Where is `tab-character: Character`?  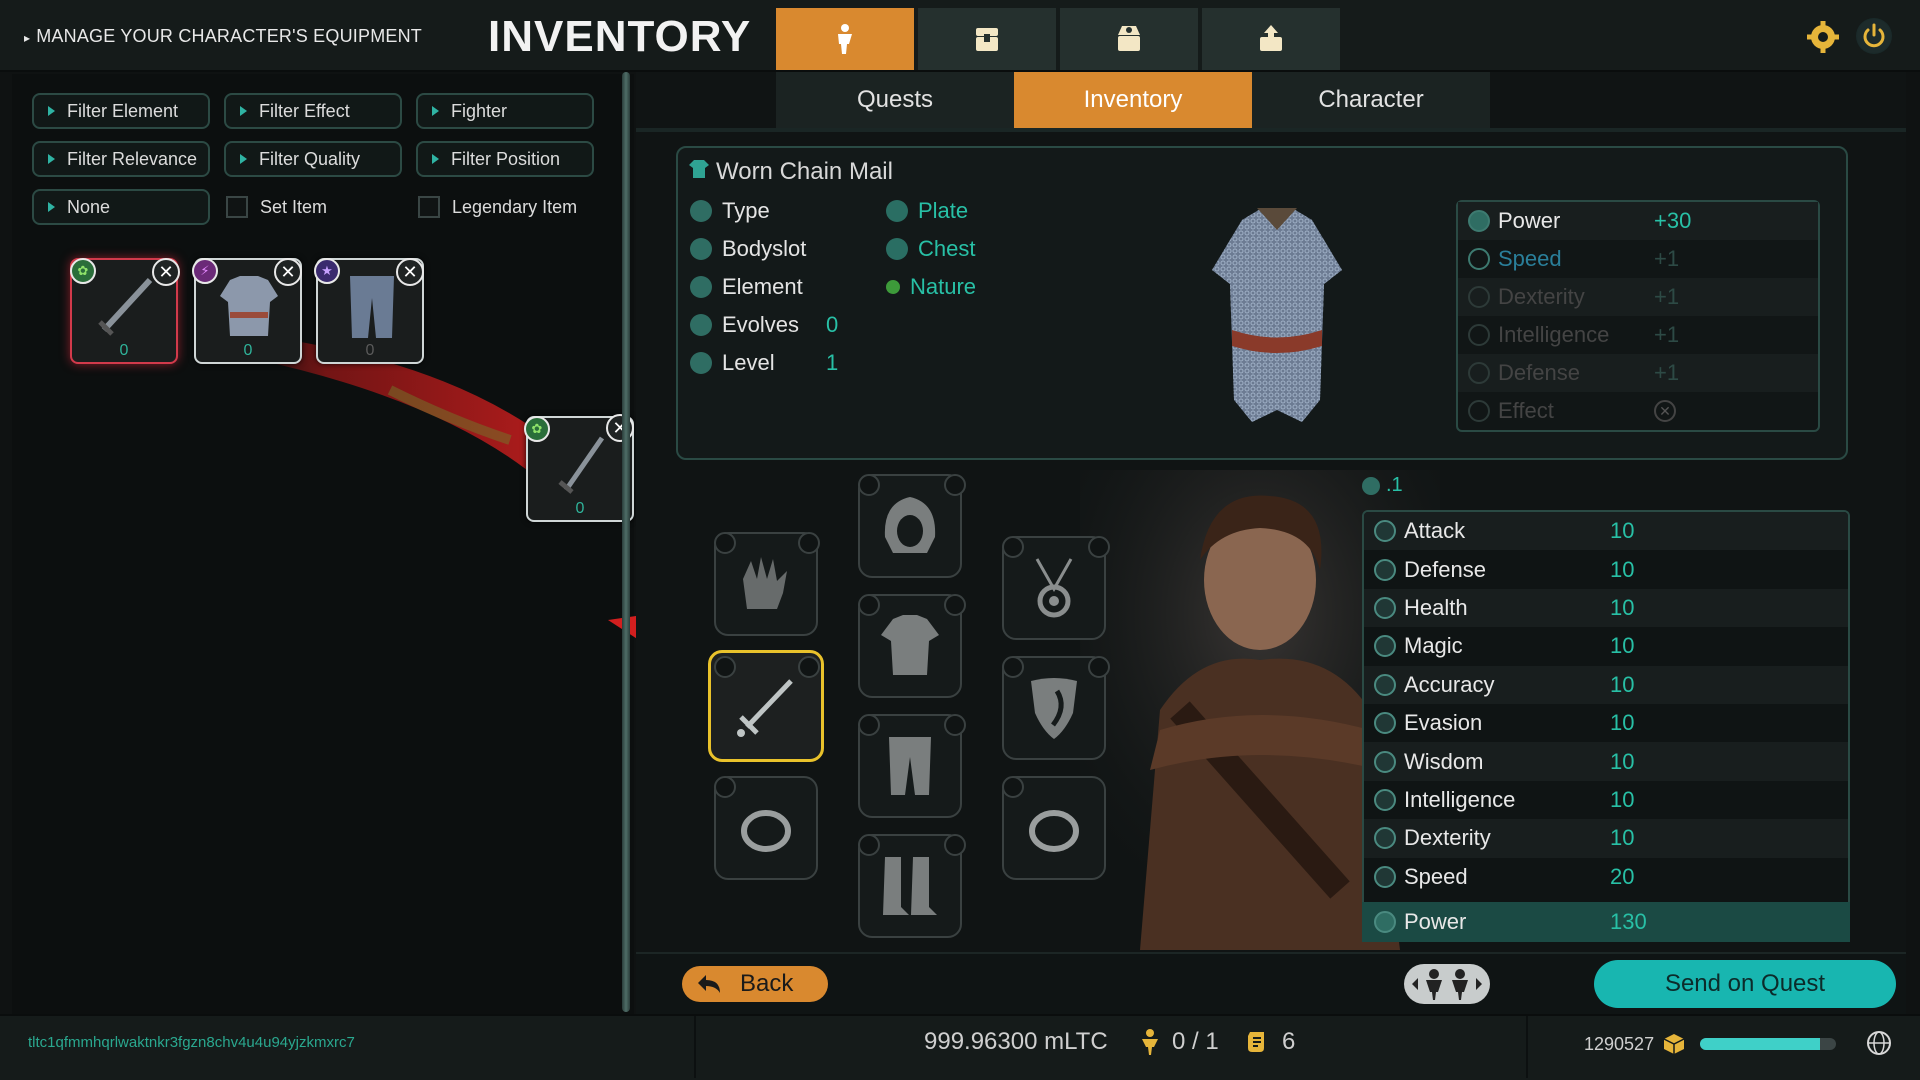 tab-character: Character is located at coordinates (1371, 100).